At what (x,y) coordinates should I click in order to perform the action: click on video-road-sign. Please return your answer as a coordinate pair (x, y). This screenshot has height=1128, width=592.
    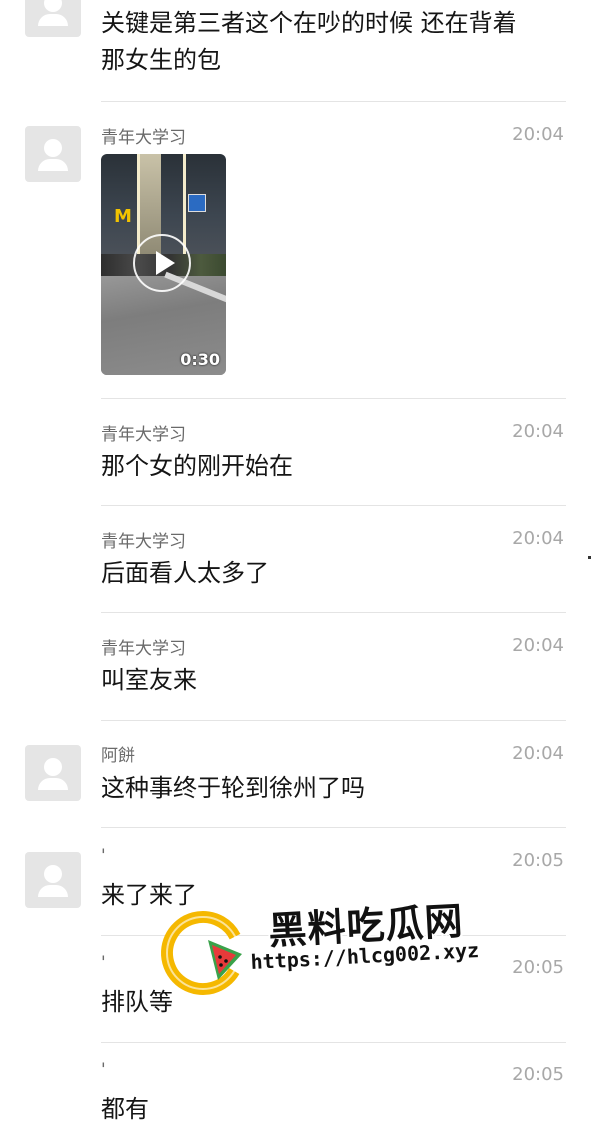
    Looking at the image, I should click on (197, 203).